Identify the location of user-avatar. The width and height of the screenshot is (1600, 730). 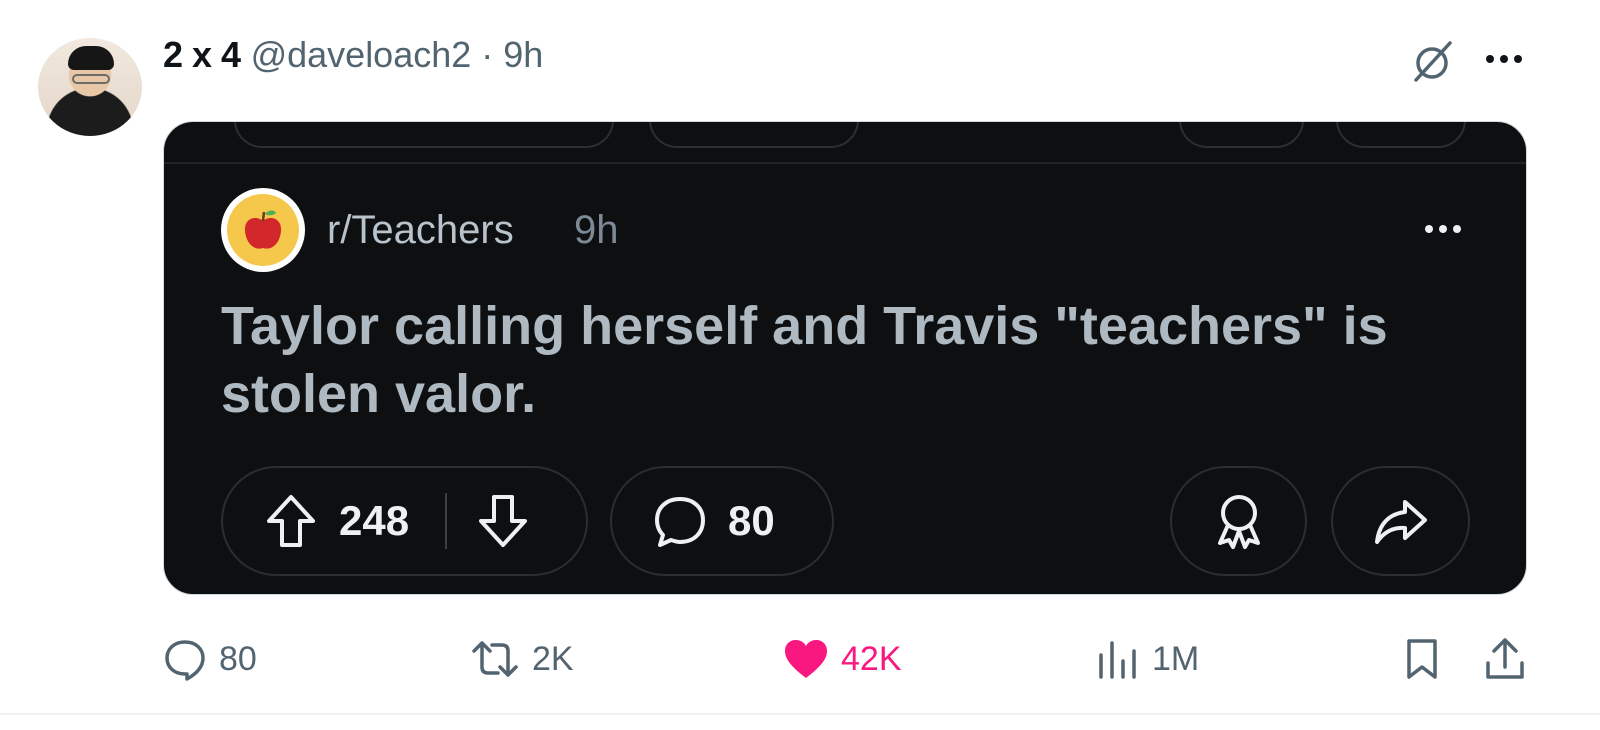
(90, 87).